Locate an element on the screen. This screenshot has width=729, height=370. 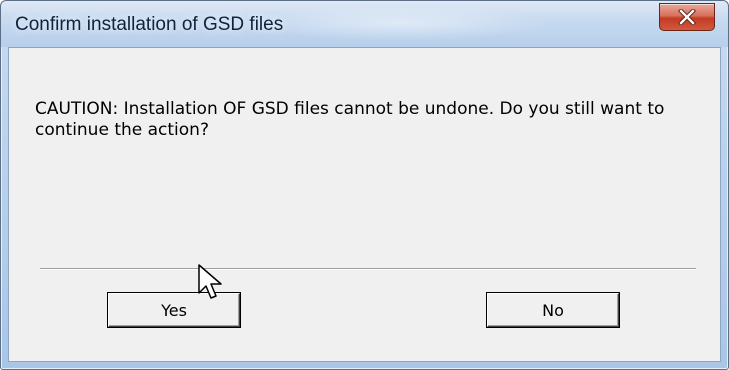
no-button-label: No is located at coordinates (553, 310).